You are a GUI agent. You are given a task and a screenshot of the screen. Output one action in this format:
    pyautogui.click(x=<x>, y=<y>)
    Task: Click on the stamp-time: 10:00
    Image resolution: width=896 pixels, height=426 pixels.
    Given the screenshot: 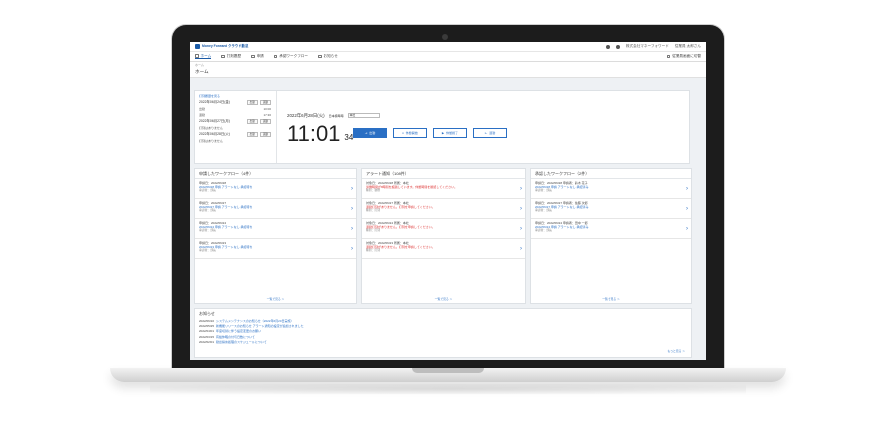 What is the action you would take?
    pyautogui.click(x=267, y=108)
    